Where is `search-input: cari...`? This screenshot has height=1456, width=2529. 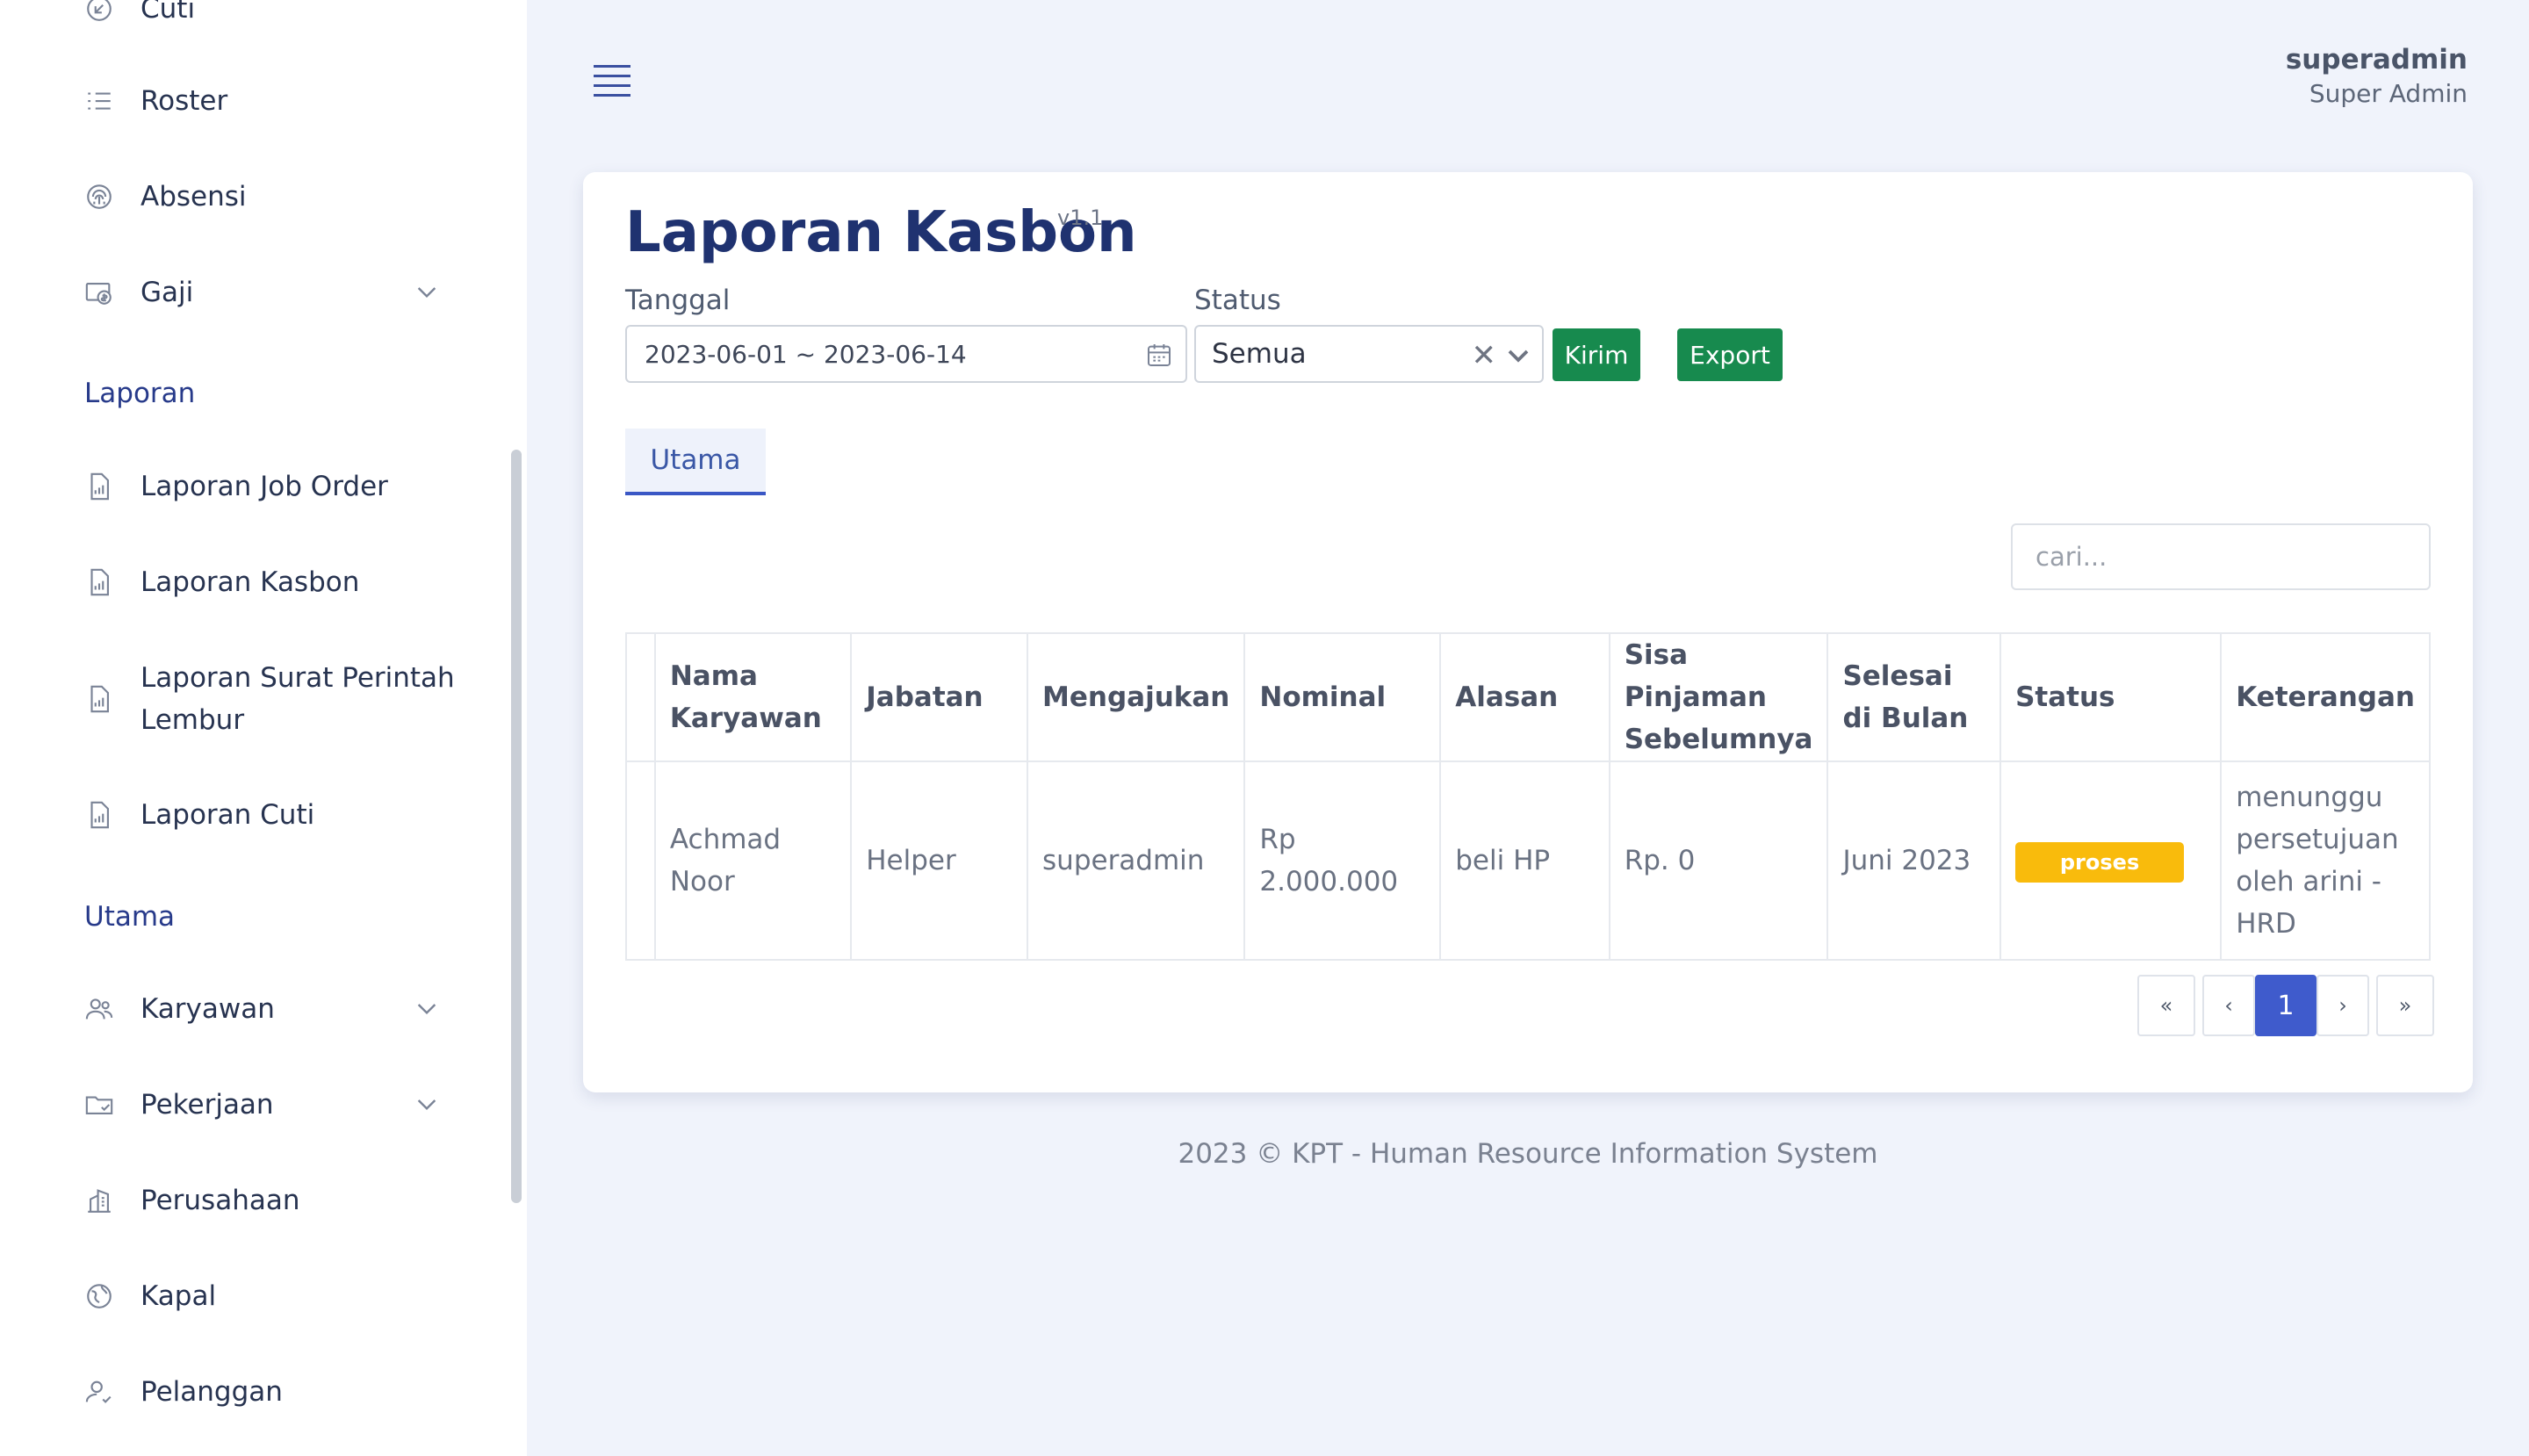 search-input: cari... is located at coordinates (2221, 556).